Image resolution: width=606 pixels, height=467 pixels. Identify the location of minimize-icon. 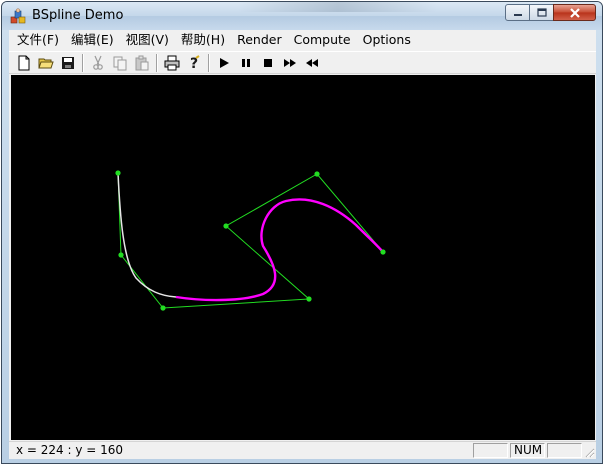
(517, 14).